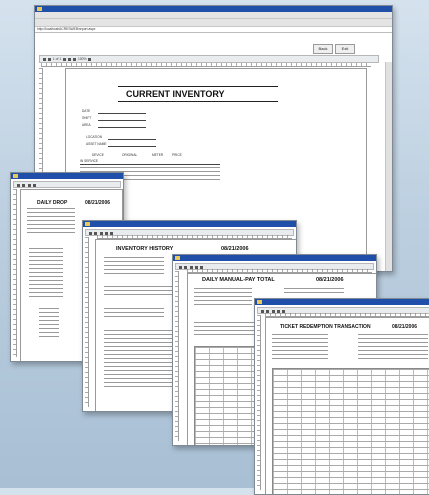 The image size is (429, 495). I want to click on back-button: Back, so click(323, 49).